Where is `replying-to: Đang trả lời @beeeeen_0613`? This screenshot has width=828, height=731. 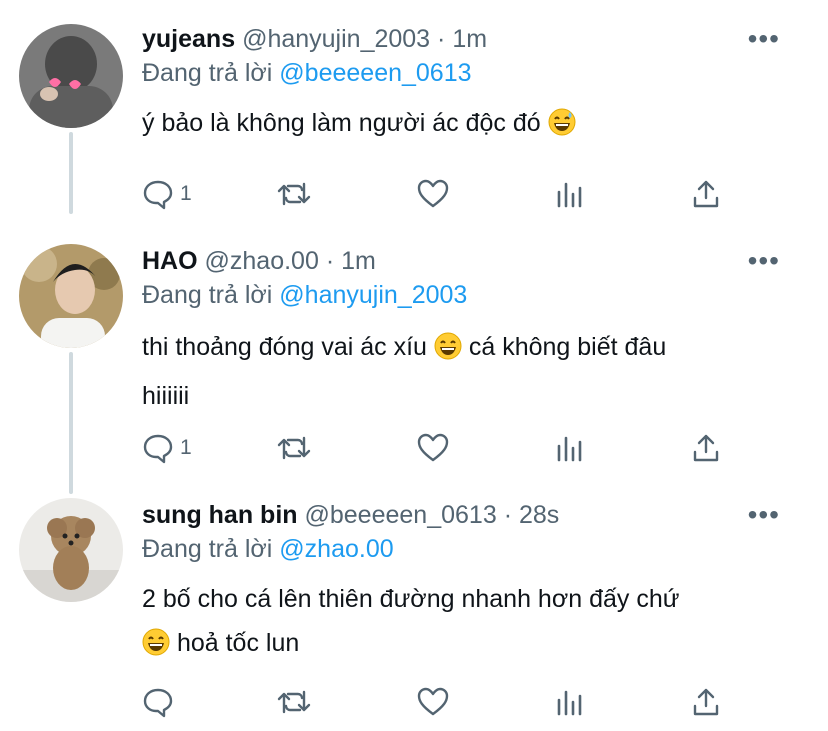
replying-to: Đang trả lời @beeeeen_0613 is located at coordinates (475, 73).